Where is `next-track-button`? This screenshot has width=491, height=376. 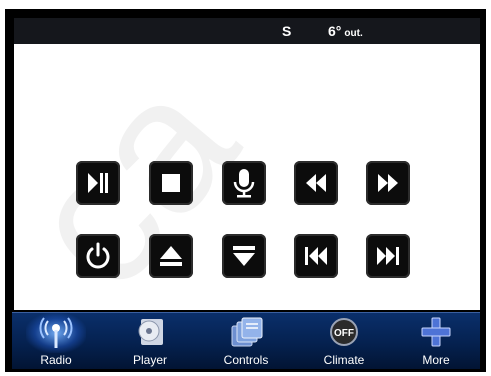 next-track-button is located at coordinates (388, 256).